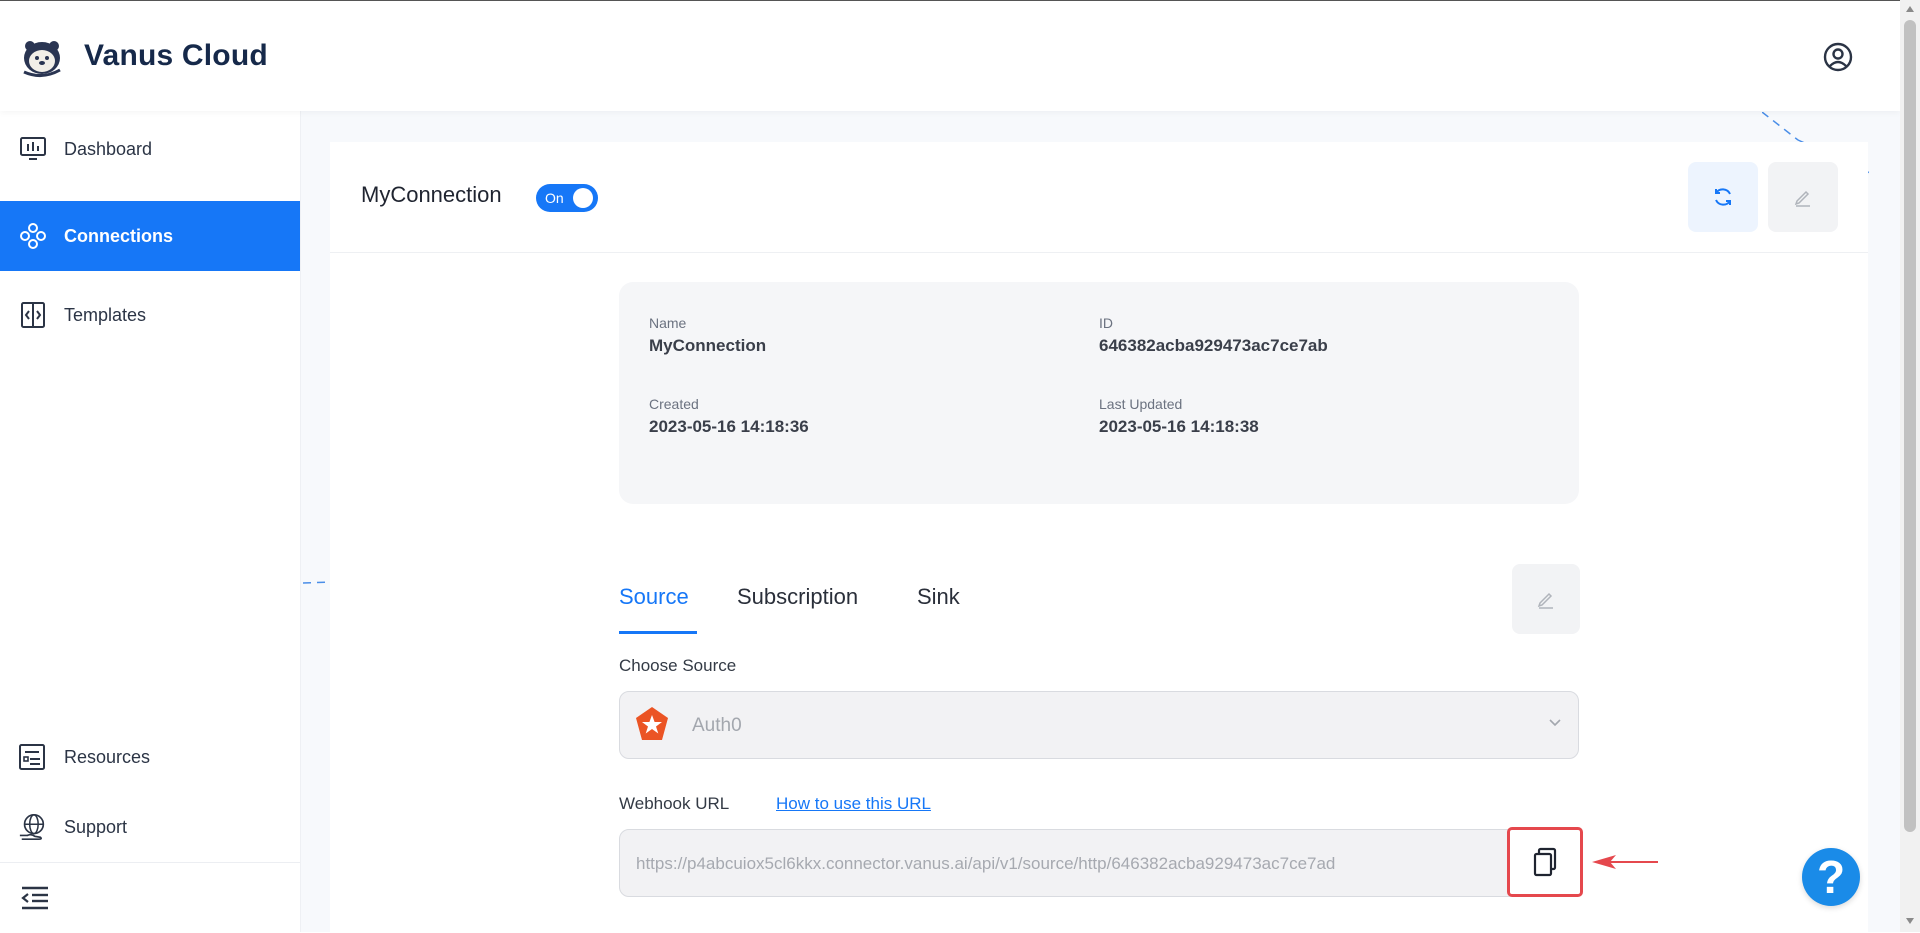 This screenshot has height=933, width=1920. I want to click on globe-hand-icon, so click(33, 827).